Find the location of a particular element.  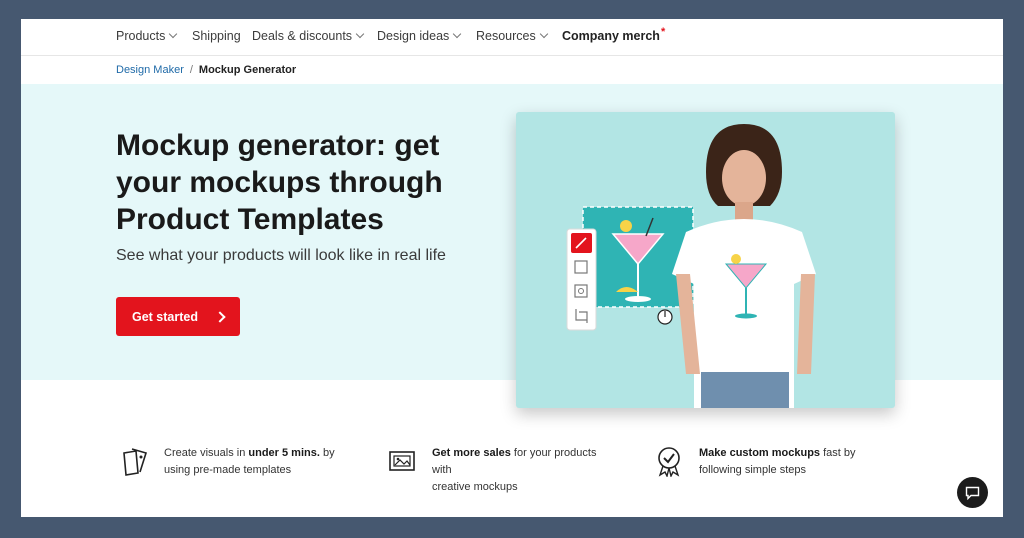

nav-company-merch: Company merch * is located at coordinates (614, 34).